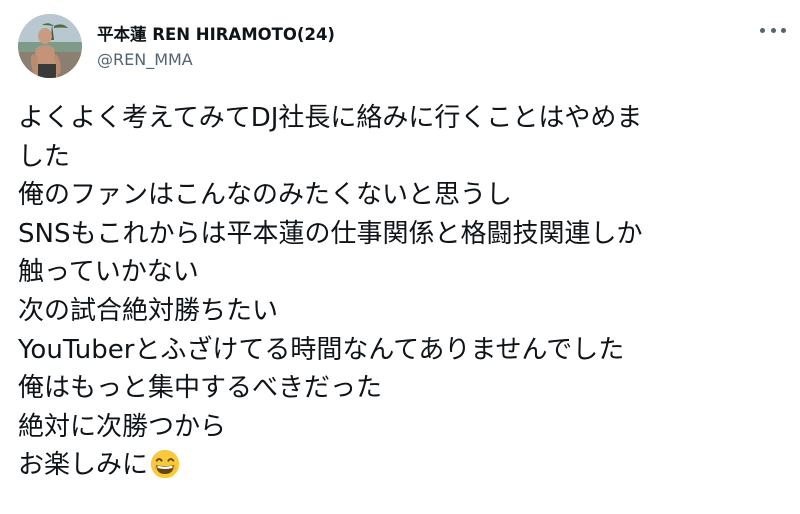  What do you see at coordinates (216, 33) in the screenshot?
I see `display-name: 平本蓮 REN HIRAMOTO(24)` at bounding box center [216, 33].